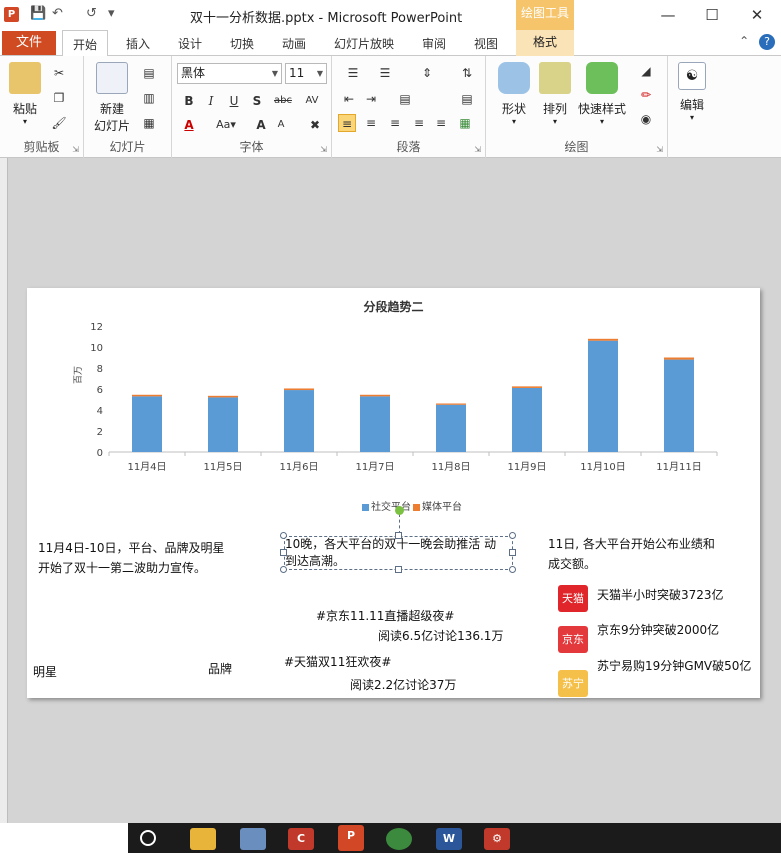 This screenshot has height=853, width=781. What do you see at coordinates (668, 15) in the screenshot?
I see `minimize-button: —` at bounding box center [668, 15].